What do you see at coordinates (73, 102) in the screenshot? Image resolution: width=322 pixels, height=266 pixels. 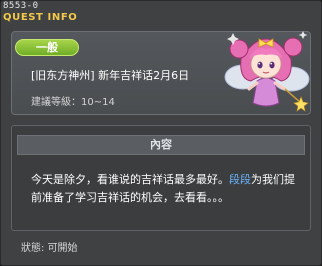 I see `recommended-level: 建議等級：10~14` at bounding box center [73, 102].